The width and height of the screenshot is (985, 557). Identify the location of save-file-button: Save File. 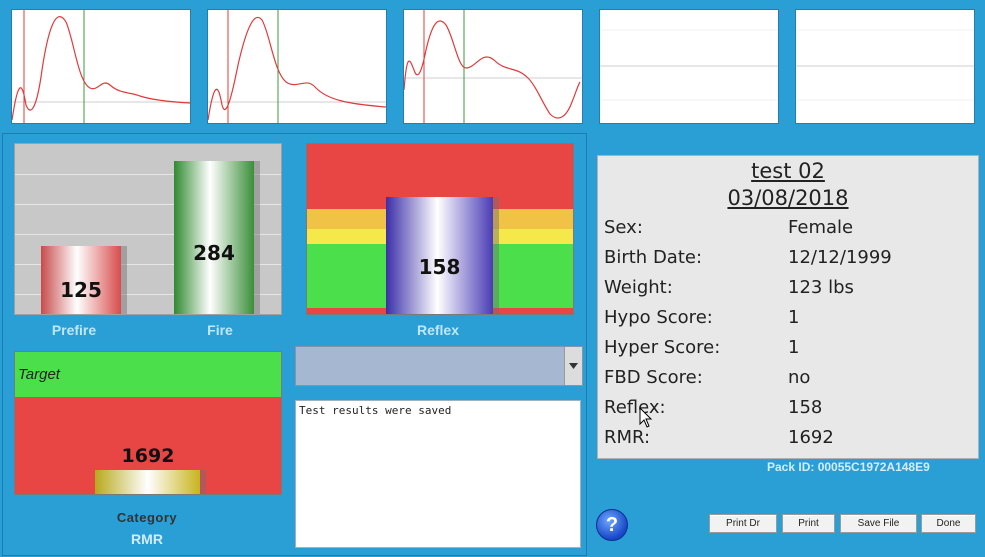
(878, 523).